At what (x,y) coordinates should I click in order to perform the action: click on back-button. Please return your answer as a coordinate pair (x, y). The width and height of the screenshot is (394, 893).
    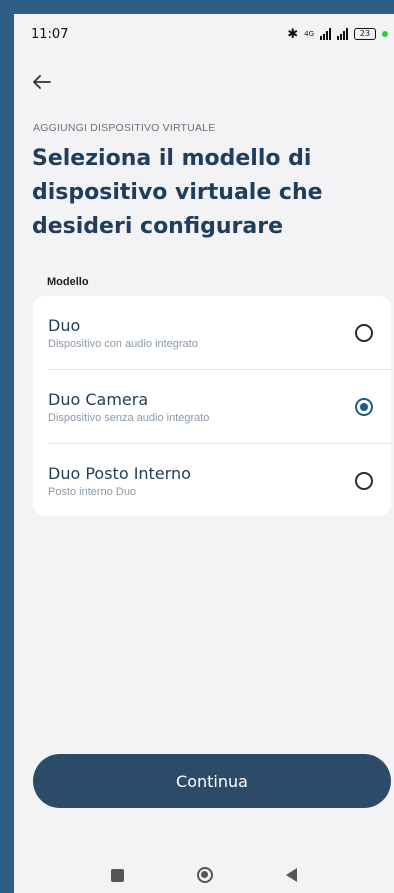
    Looking at the image, I should click on (42, 82).